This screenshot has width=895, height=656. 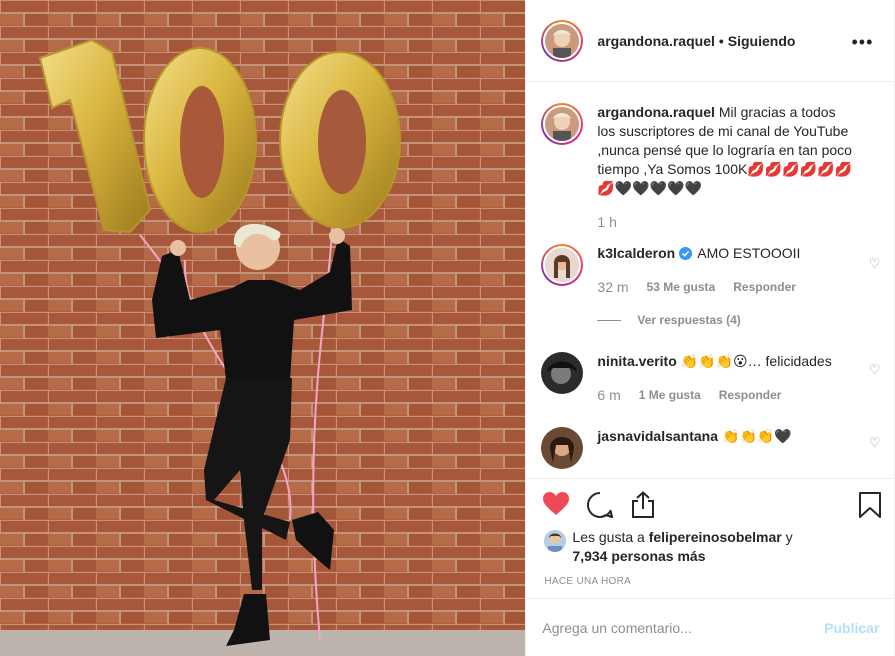 I want to click on caption-username: argandona.raquel, so click(x=655, y=112).